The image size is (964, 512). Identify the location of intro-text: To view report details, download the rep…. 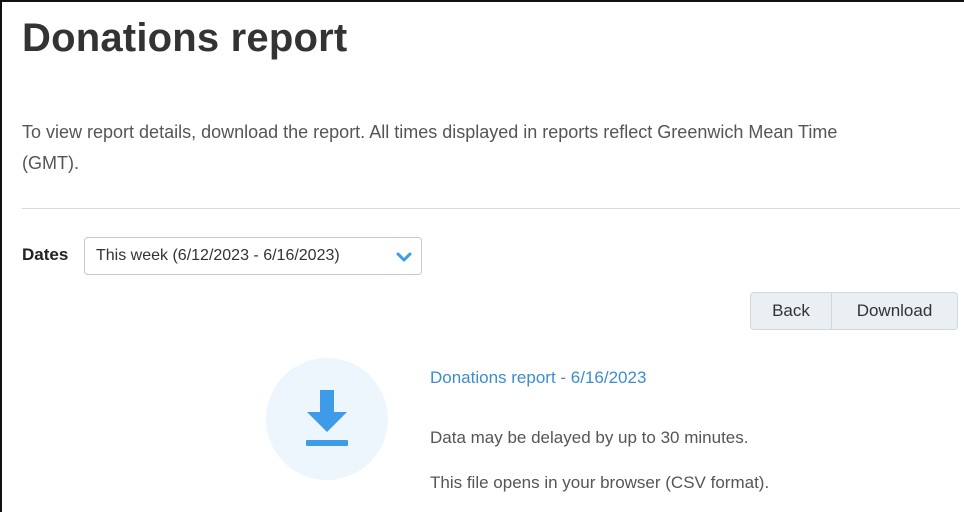
(430, 147).